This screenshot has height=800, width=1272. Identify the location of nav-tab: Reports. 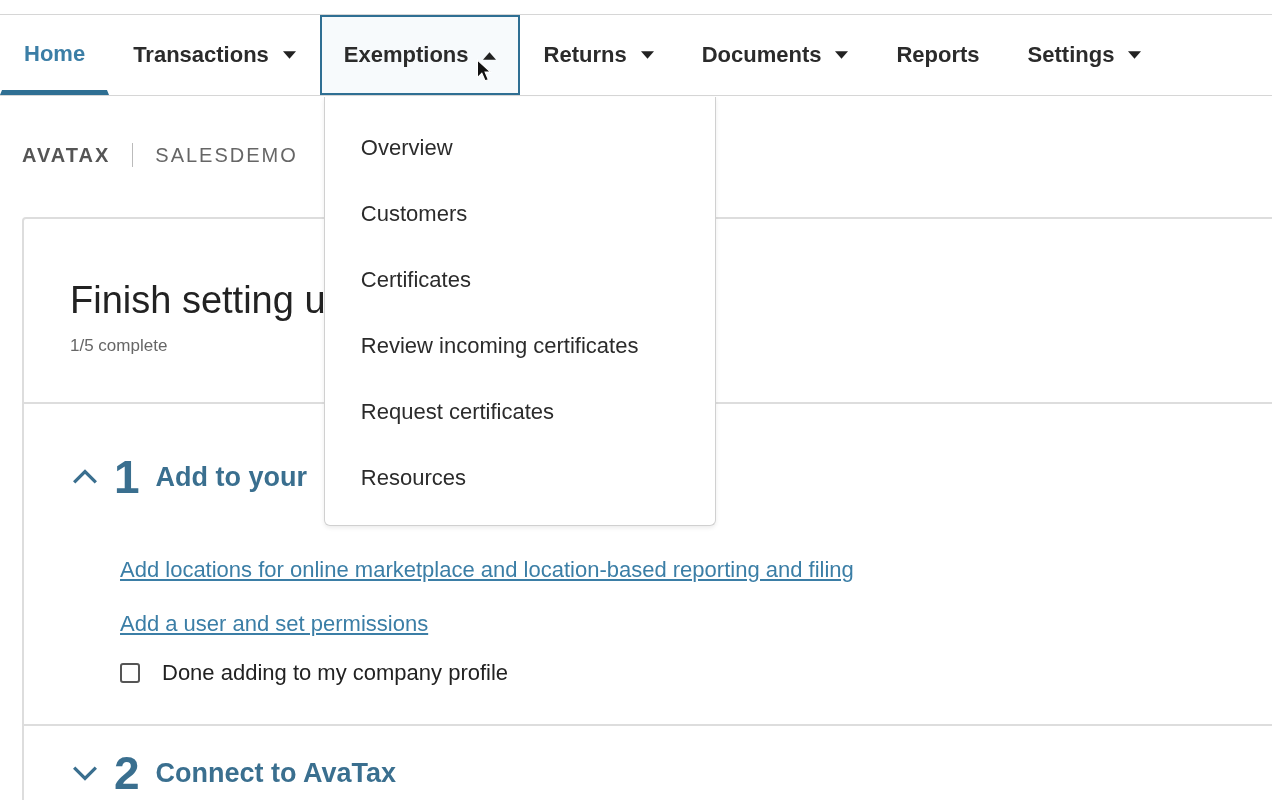
(938, 55).